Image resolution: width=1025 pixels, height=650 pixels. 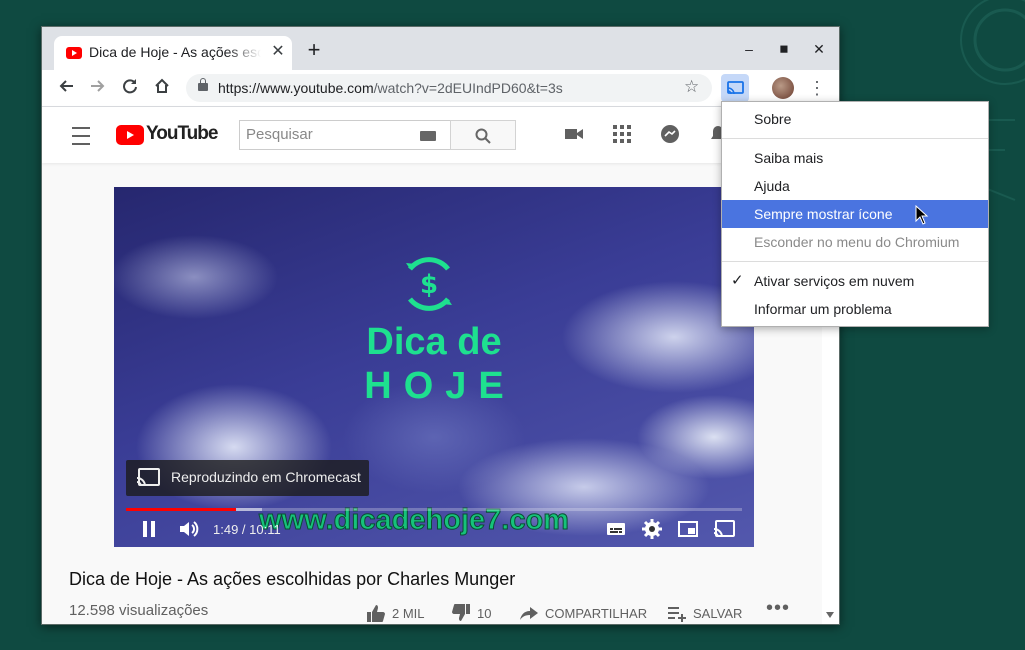 What do you see at coordinates (778, 608) in the screenshot?
I see `more-actions-icon: •••` at bounding box center [778, 608].